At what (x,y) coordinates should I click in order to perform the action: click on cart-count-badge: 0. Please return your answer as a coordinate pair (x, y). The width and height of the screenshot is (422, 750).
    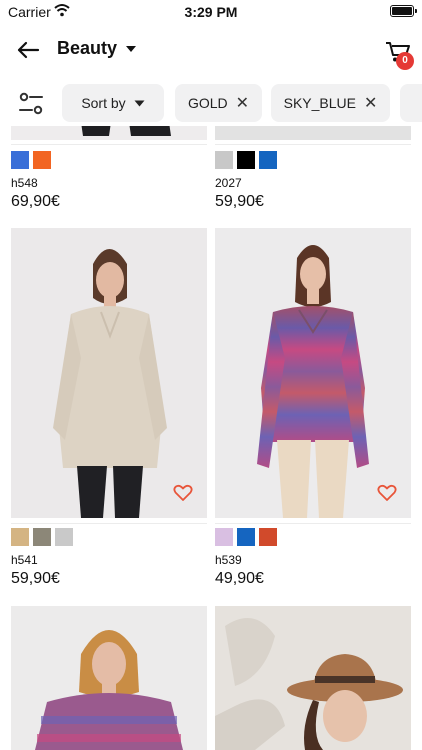
    Looking at the image, I should click on (405, 61).